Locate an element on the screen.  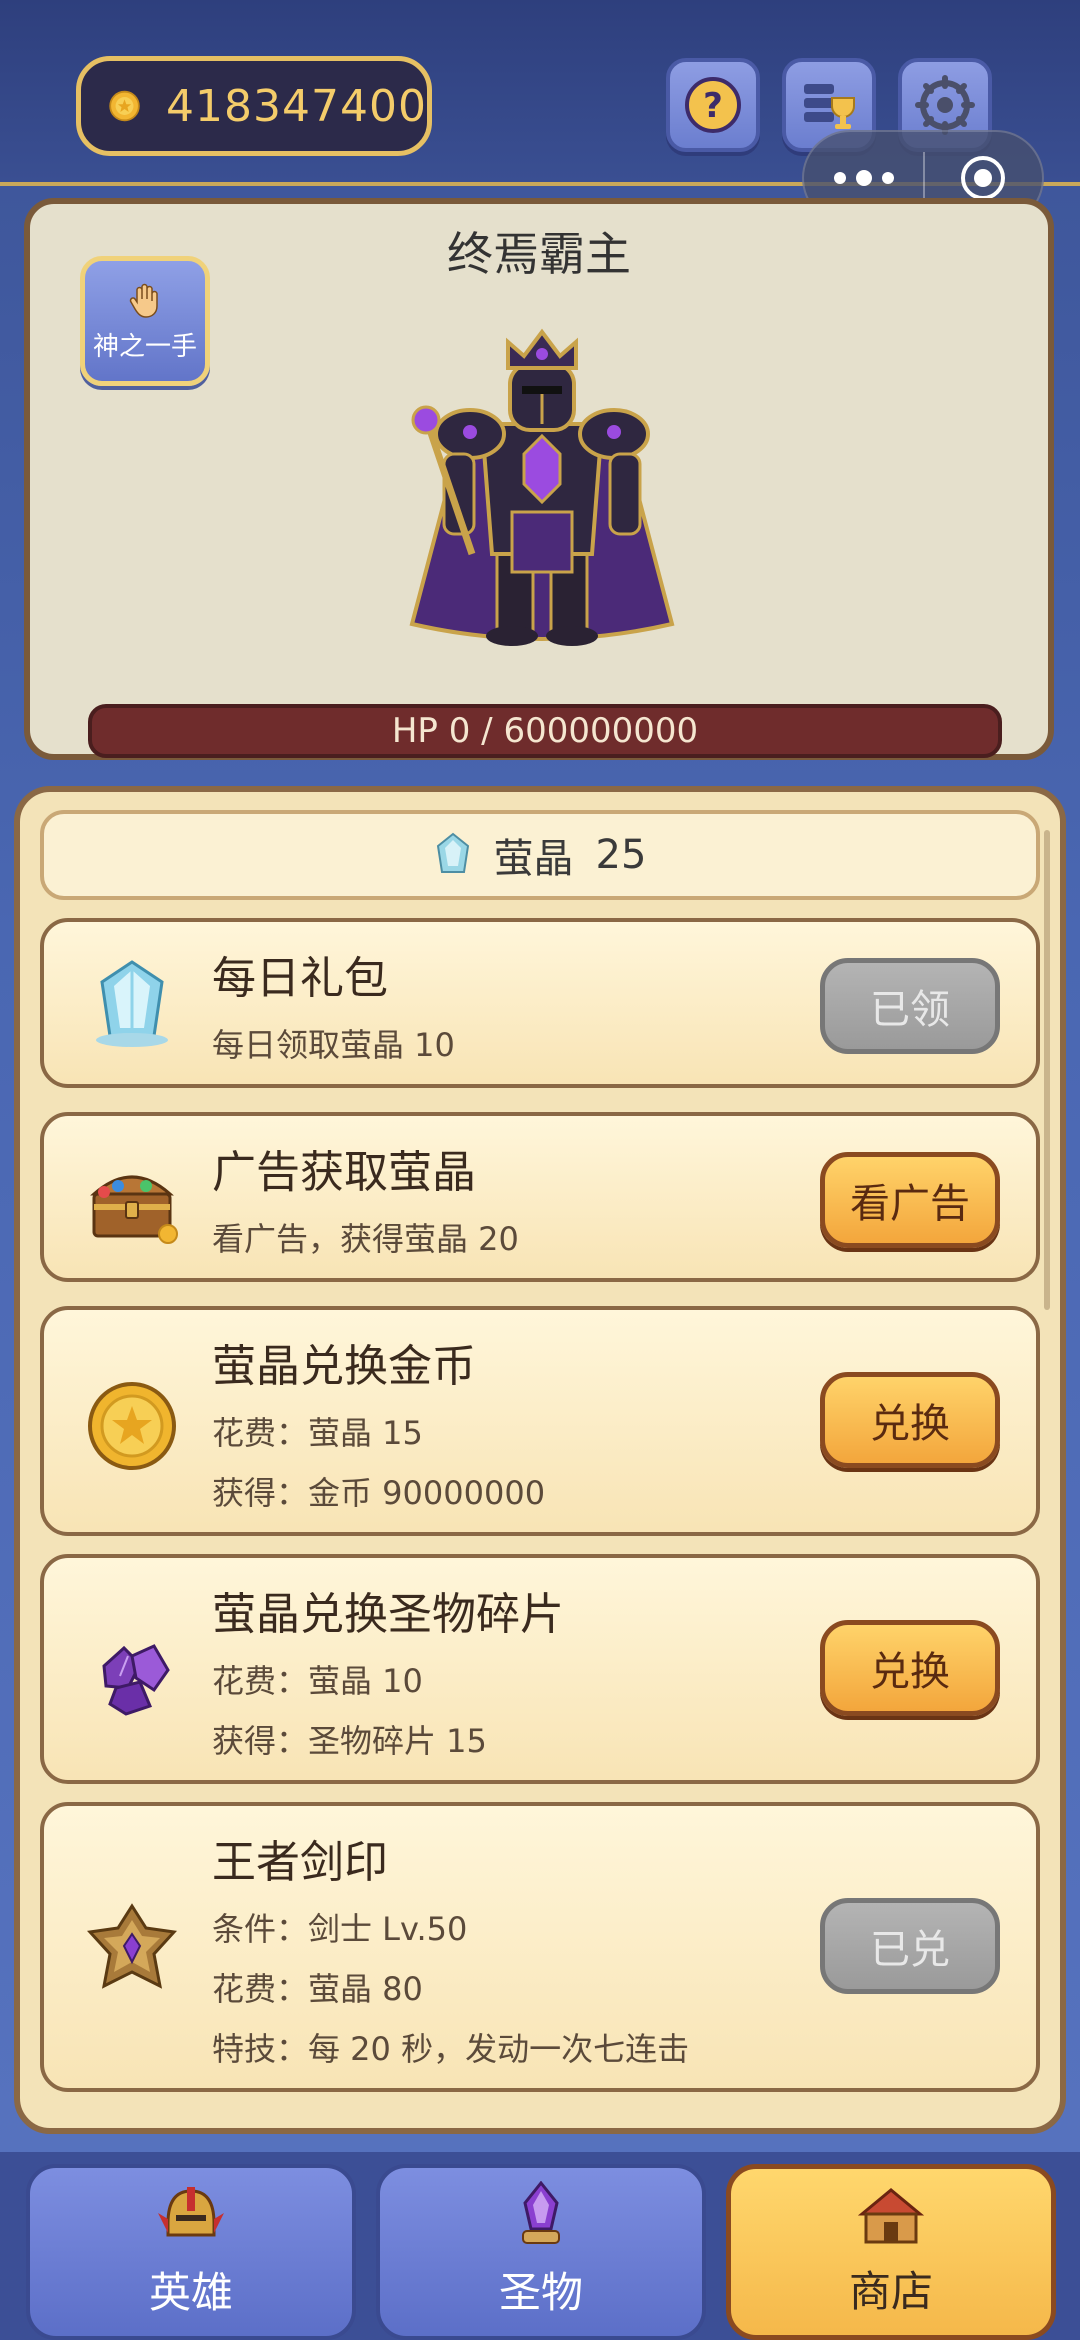
help-icon: ? is located at coordinates (713, 105).